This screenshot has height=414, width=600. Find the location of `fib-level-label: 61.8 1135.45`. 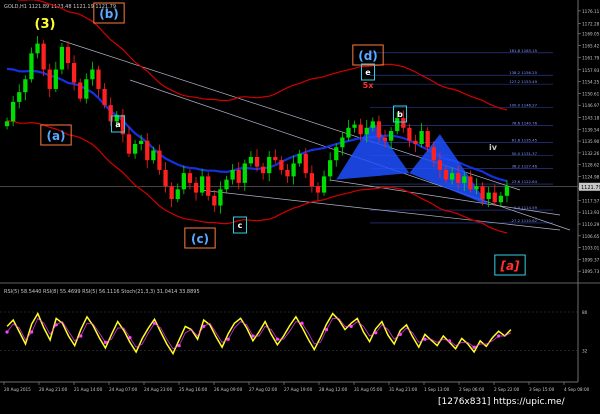

fib-level-label: 61.8 1135.45 is located at coordinates (525, 140).